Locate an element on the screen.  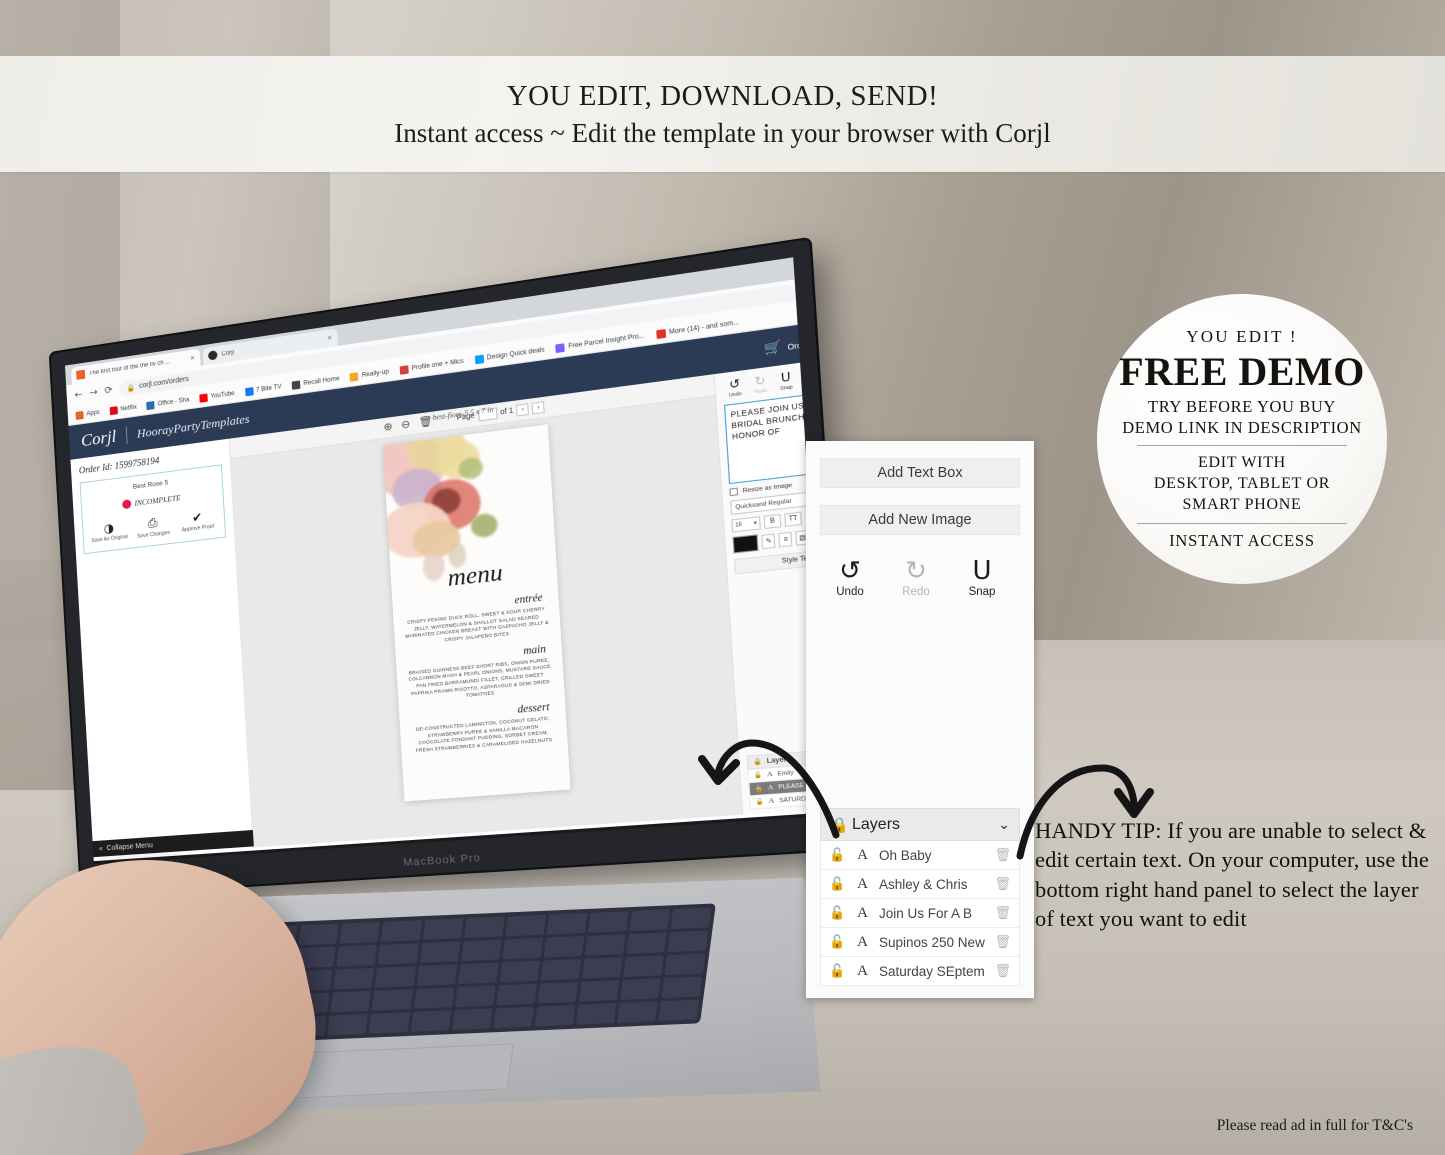
next-page-button: › is located at coordinates (538, 408).